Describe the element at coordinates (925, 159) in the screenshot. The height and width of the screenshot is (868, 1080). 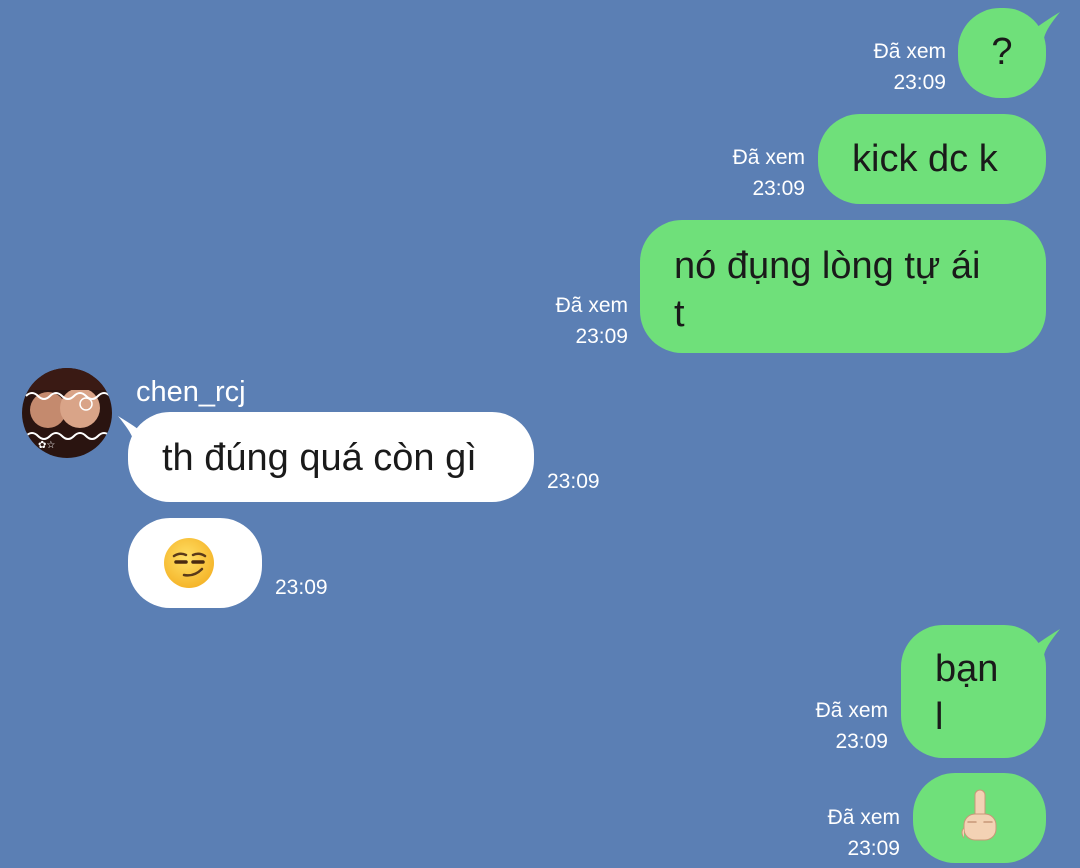
I see `message-text: kick dc k` at that location.